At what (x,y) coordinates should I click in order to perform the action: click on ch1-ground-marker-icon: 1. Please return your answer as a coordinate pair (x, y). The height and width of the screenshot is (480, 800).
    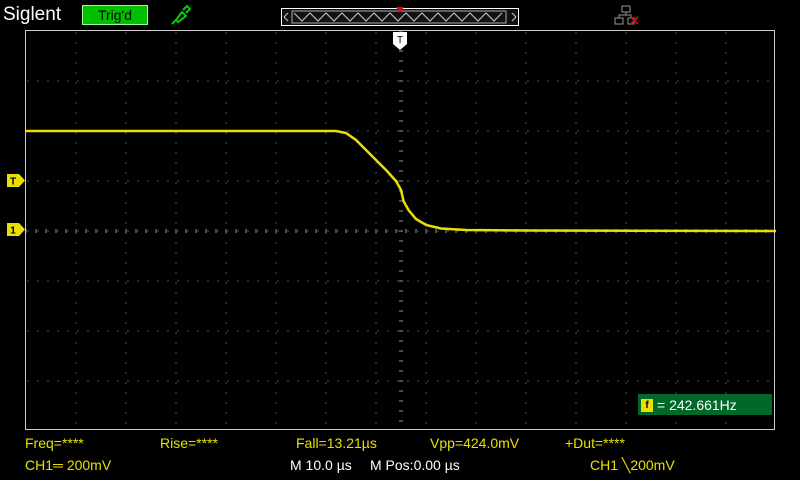
    Looking at the image, I should click on (16, 230).